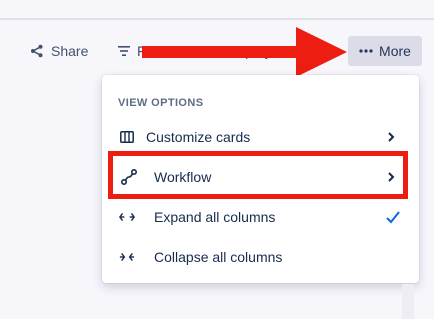 This screenshot has height=319, width=434. I want to click on menu-item-collapse-all-columns: Collapse all columns, so click(260, 257).